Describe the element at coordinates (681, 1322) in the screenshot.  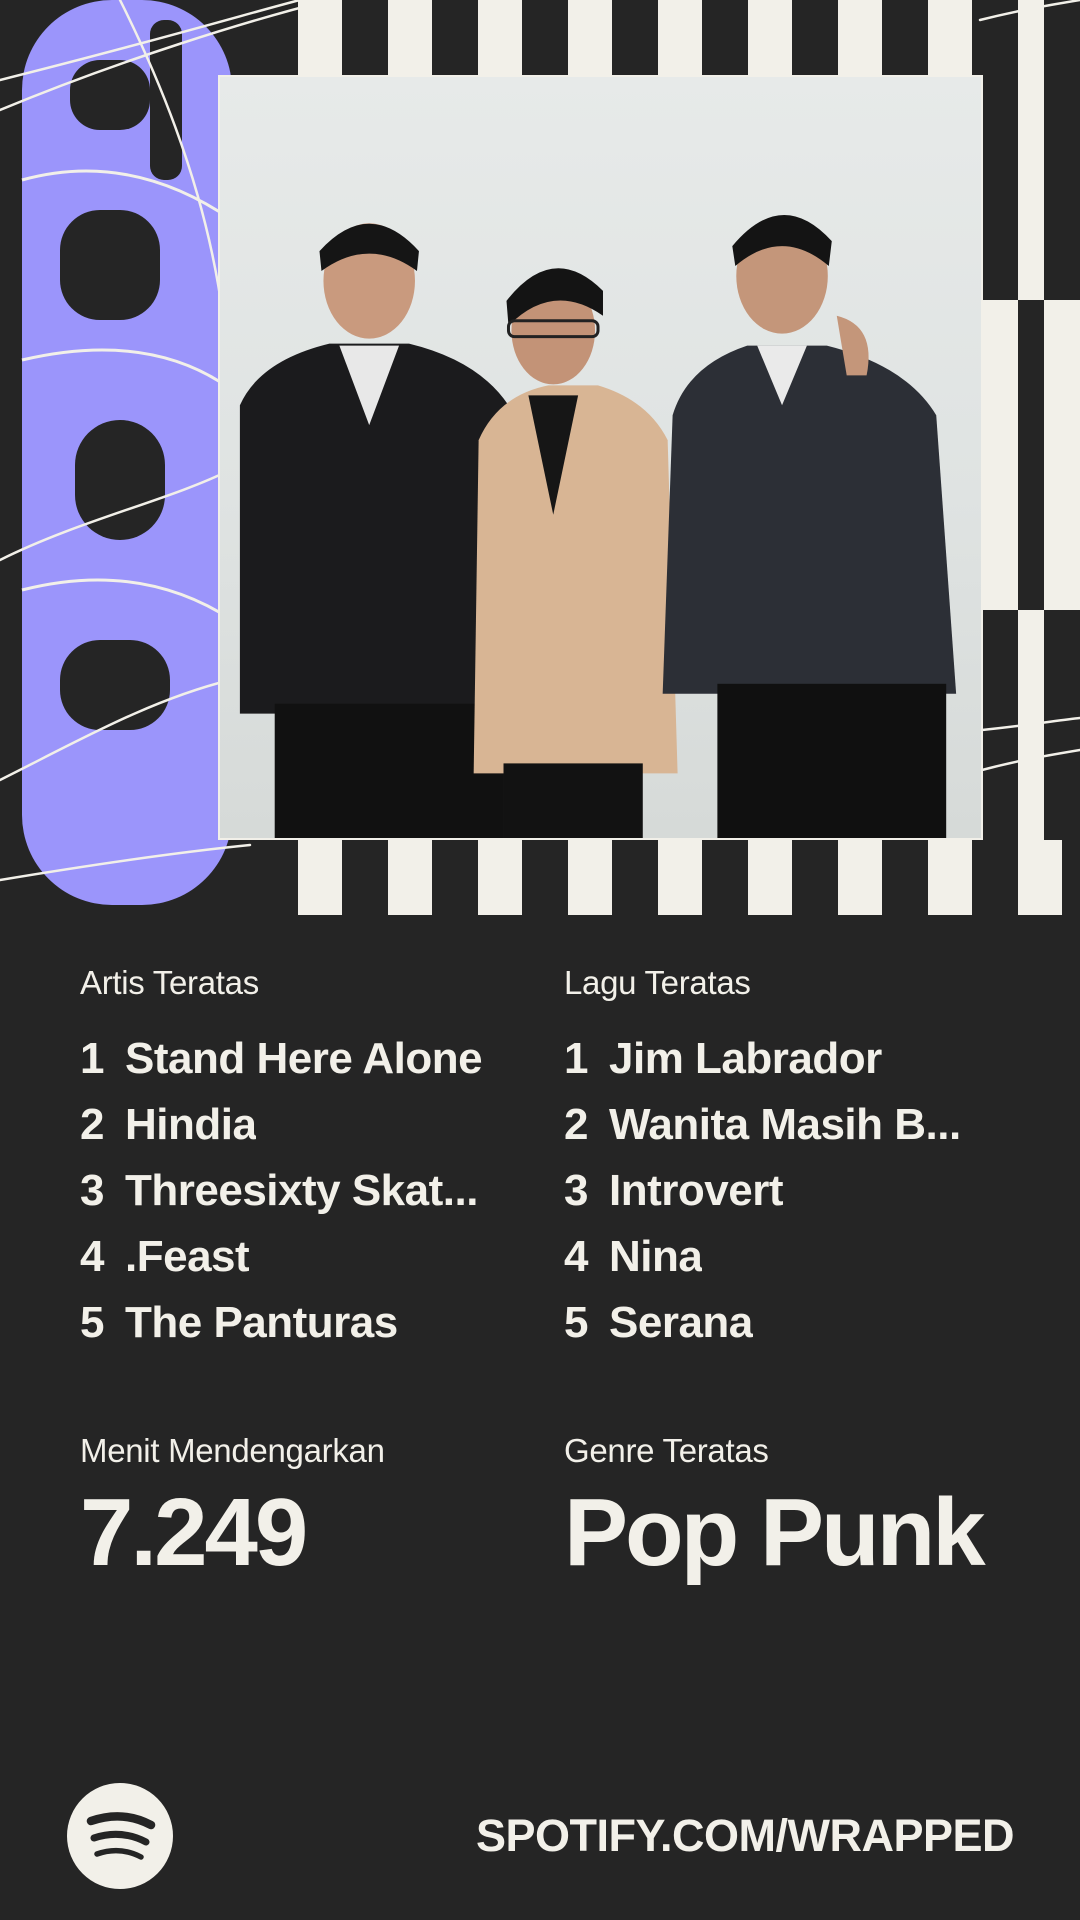
I see `song-name: Serana` at that location.